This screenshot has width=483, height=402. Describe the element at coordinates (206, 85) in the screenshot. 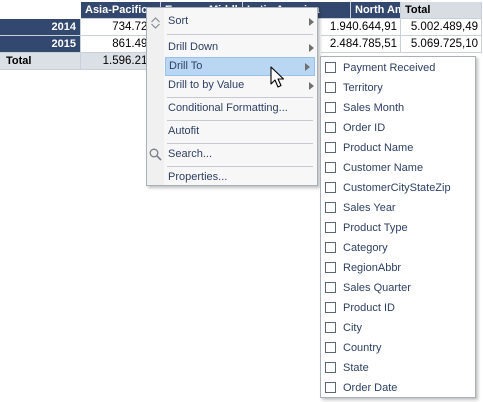

I see `menu-item-label: Drill to by Value` at that location.